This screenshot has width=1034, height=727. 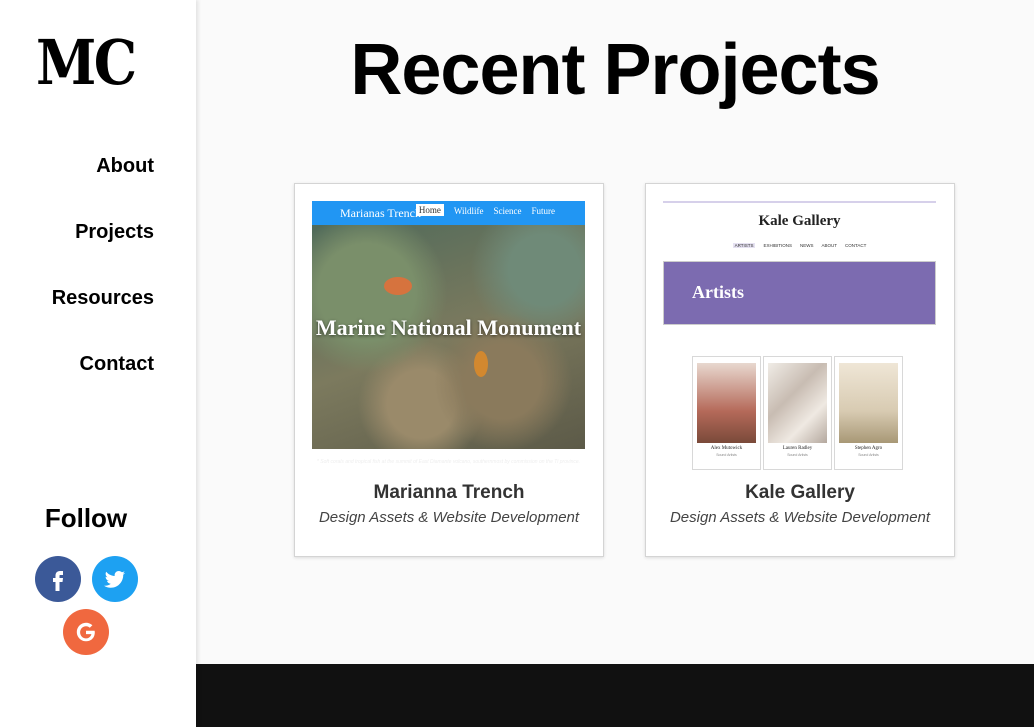 I want to click on artist-card: Lauren Radley Sound Artists, so click(x=797, y=413).